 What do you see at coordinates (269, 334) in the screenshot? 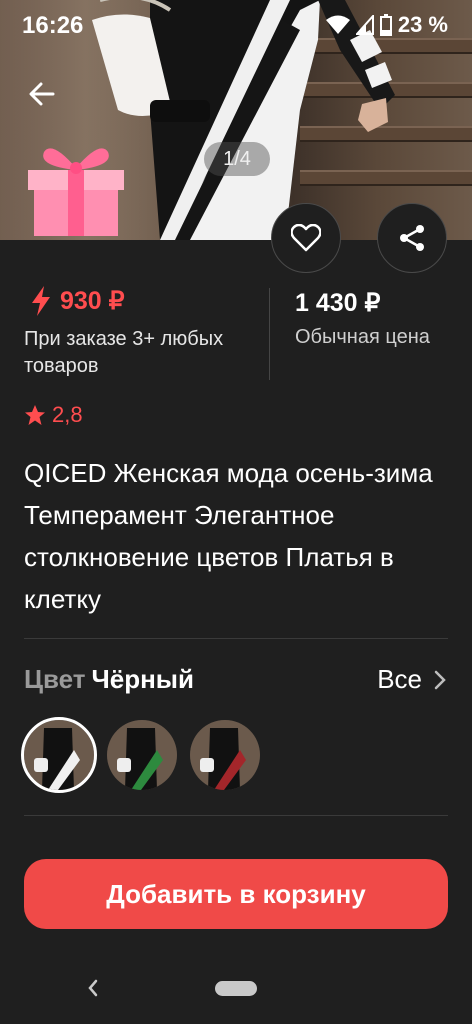
I see `price-divider` at bounding box center [269, 334].